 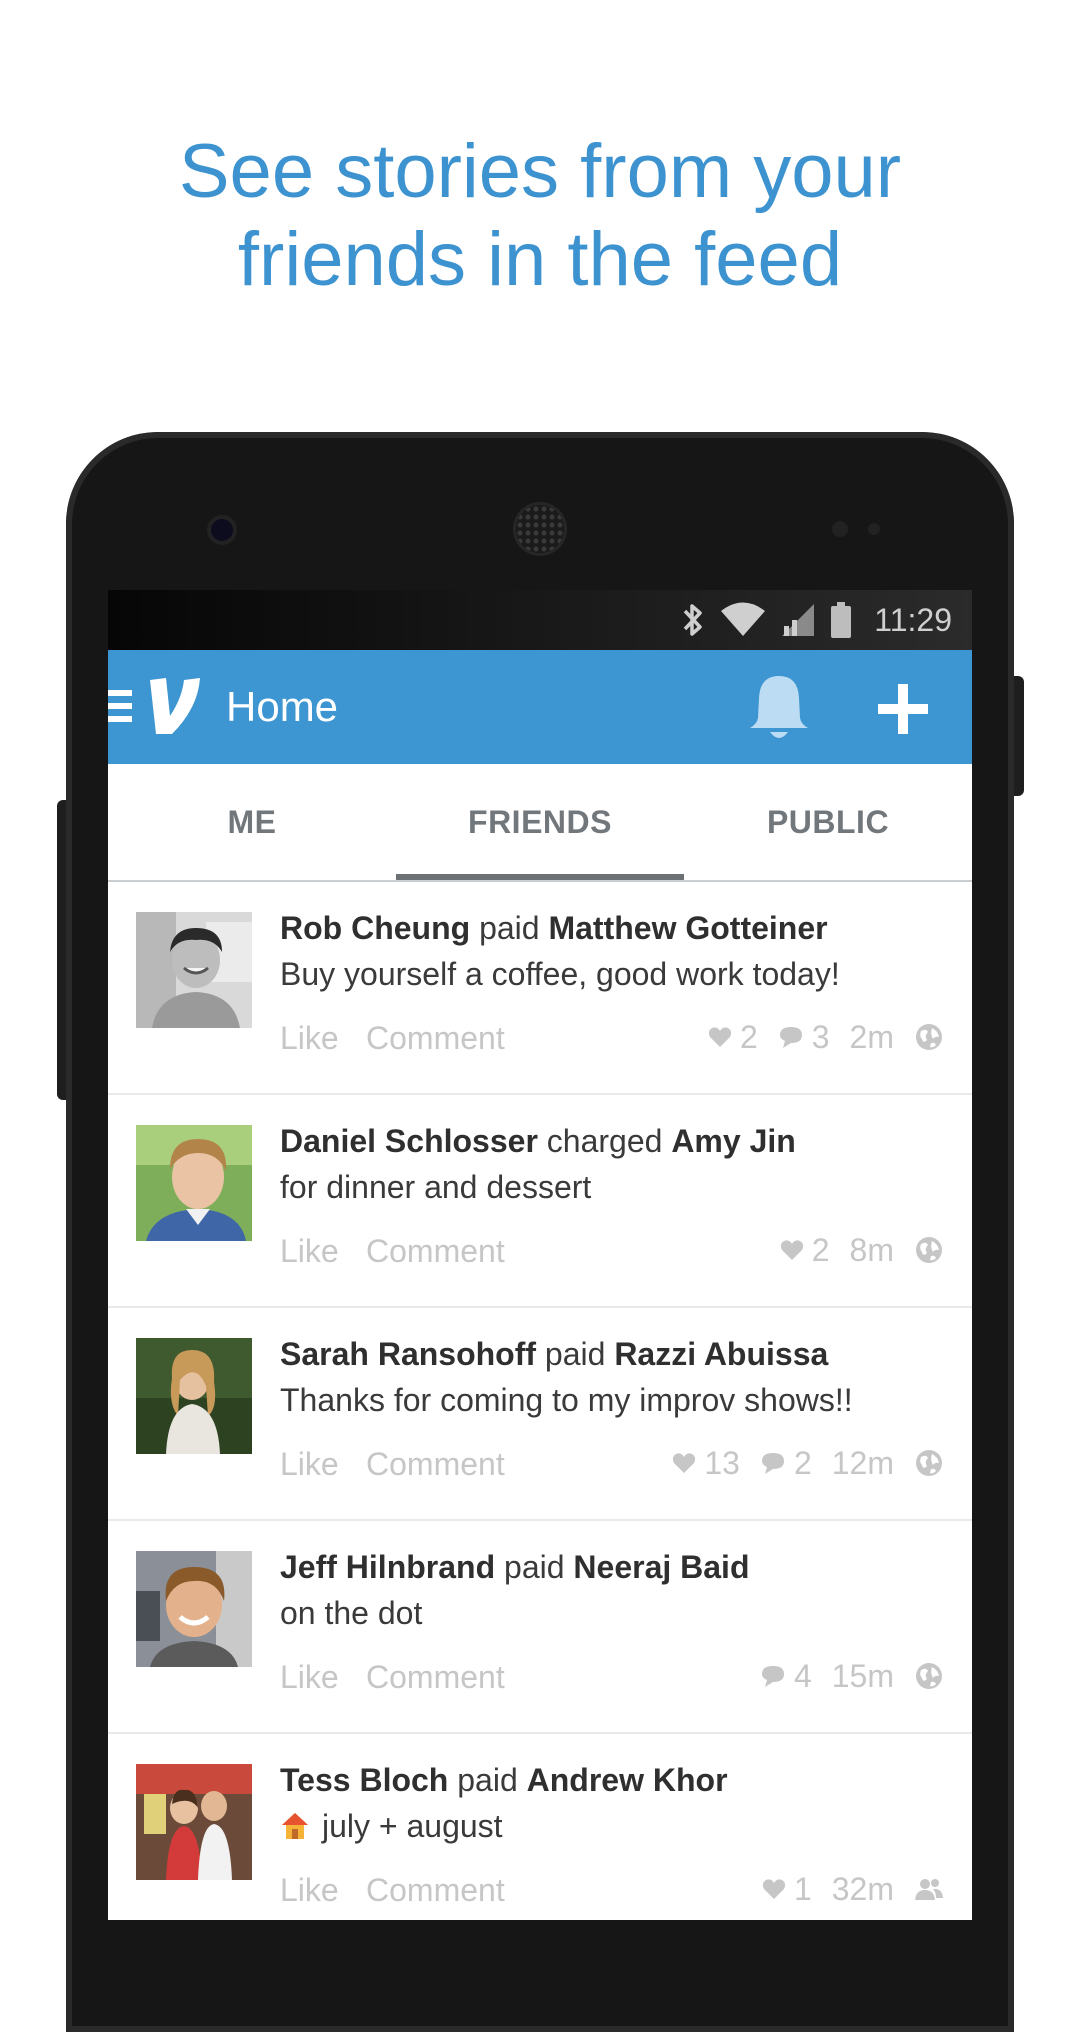 I want to click on story-time: 12m, so click(x=862, y=1462).